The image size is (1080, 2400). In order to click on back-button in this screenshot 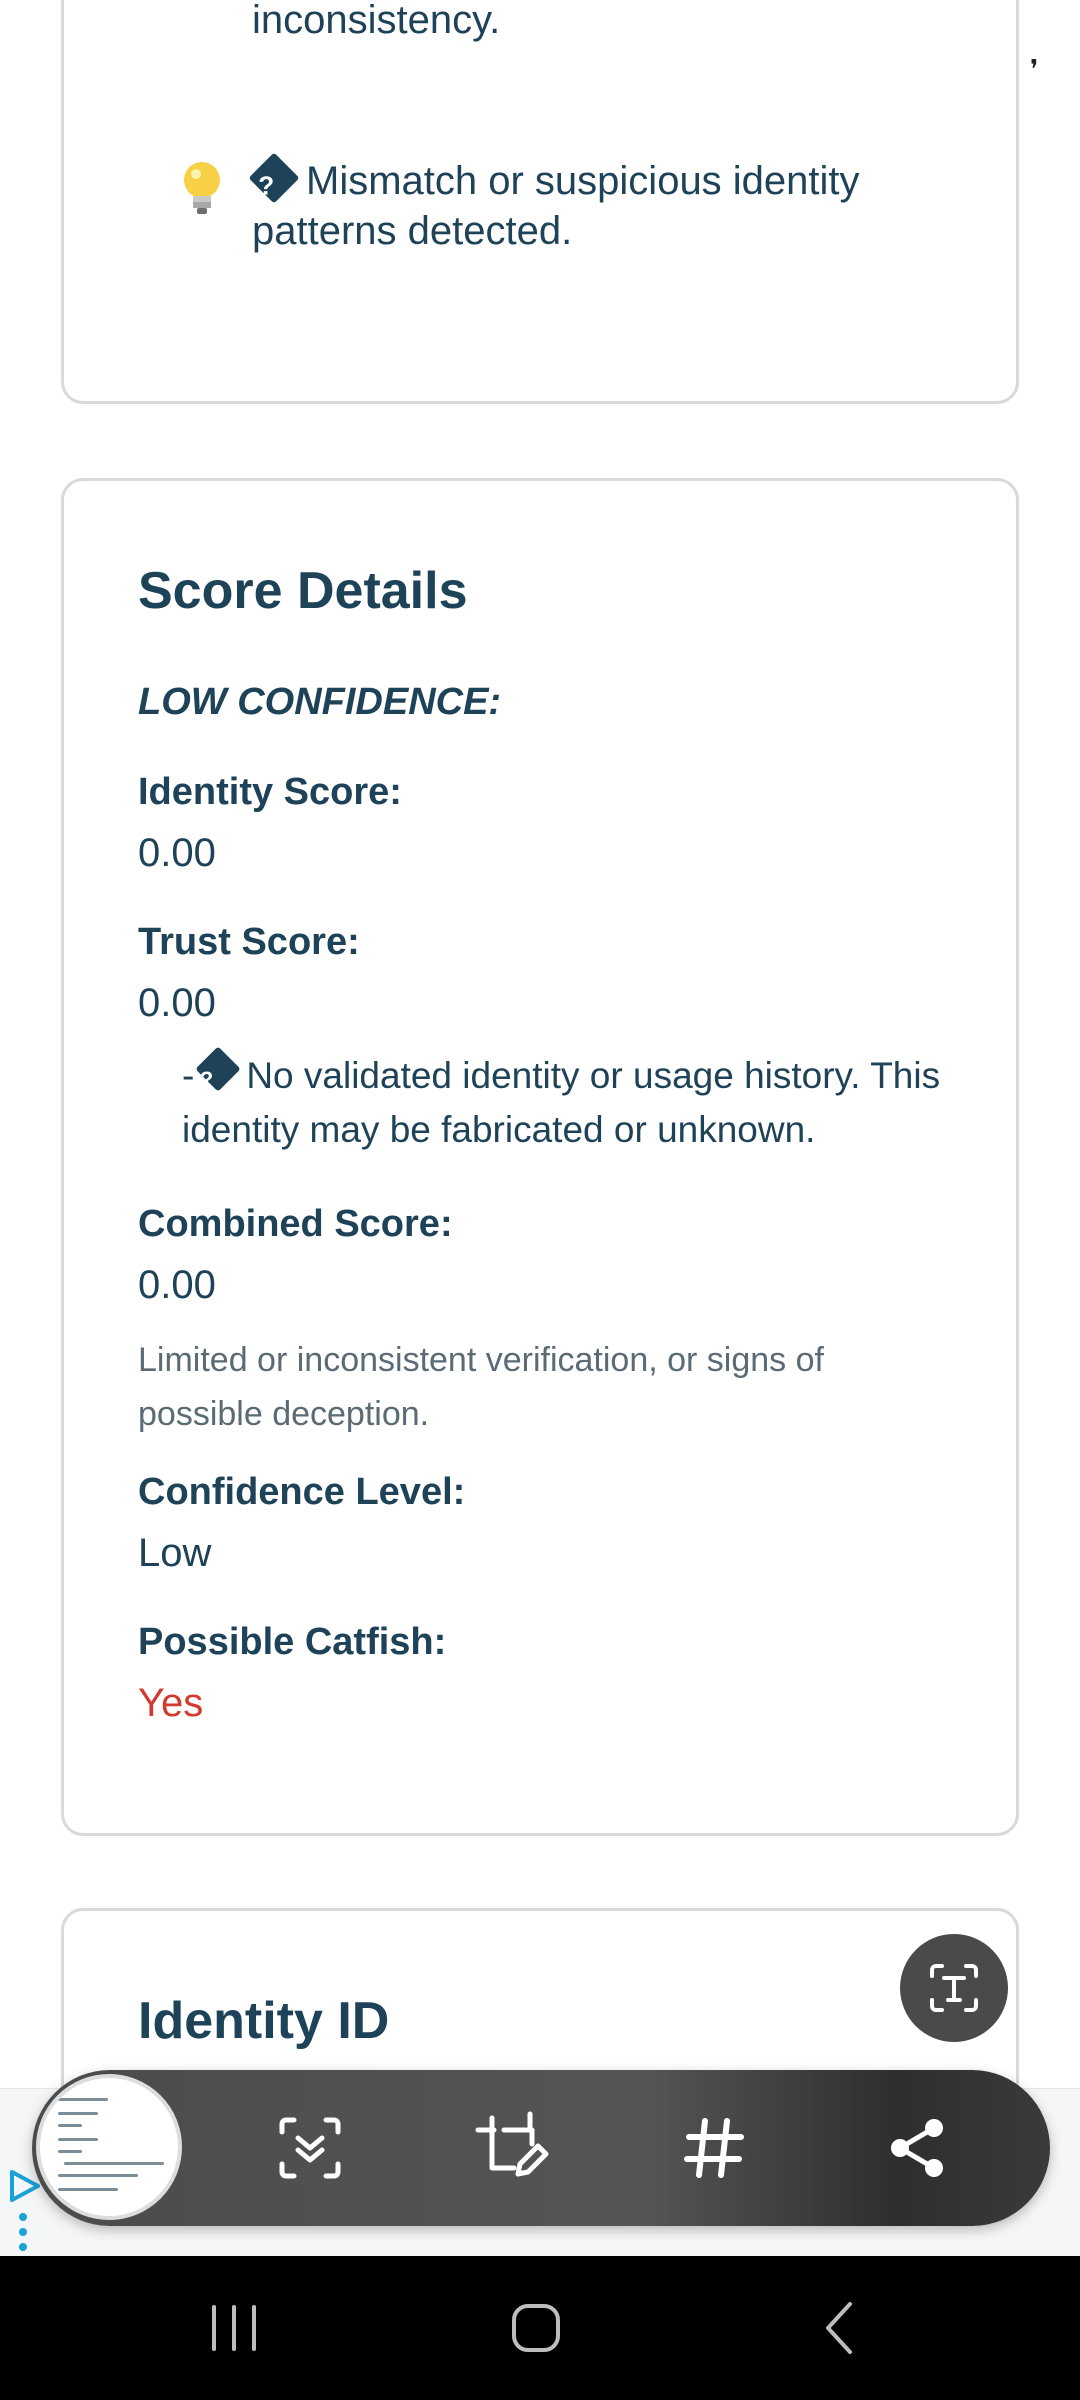, I will do `click(840, 2328)`.